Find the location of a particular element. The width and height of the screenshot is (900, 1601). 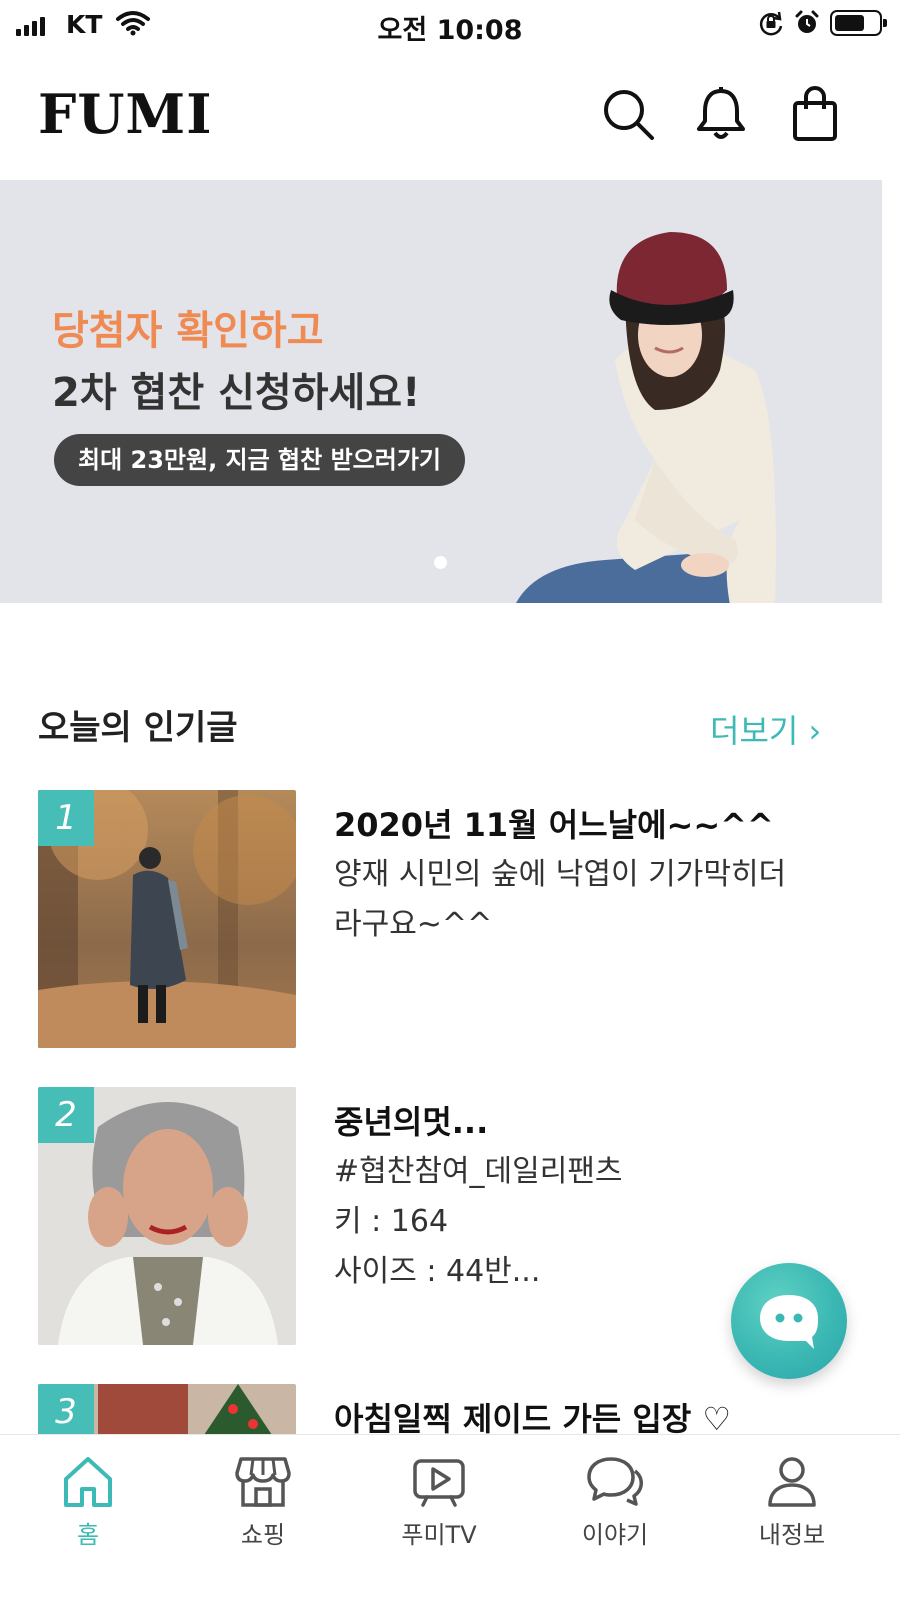

bell-icon is located at coordinates (721, 114).